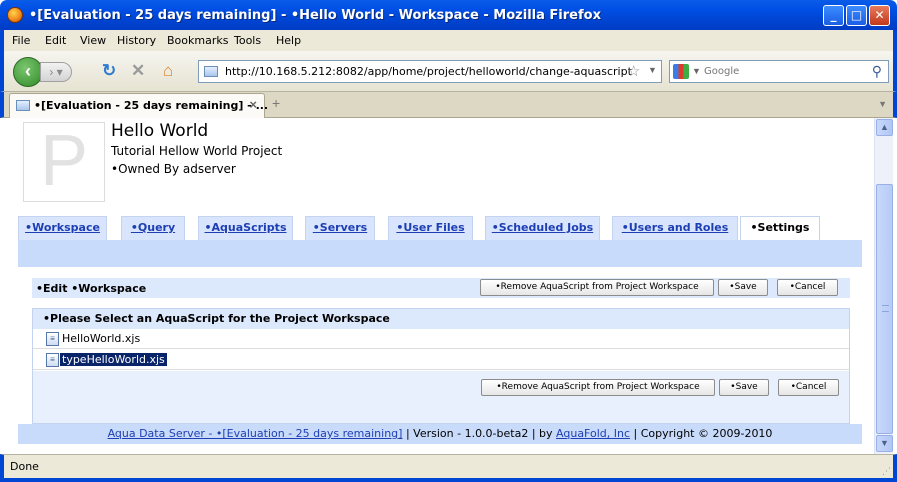 The image size is (897, 482). I want to click on tab-scheduled-jobs: •Scheduled Jobs, so click(542, 228).